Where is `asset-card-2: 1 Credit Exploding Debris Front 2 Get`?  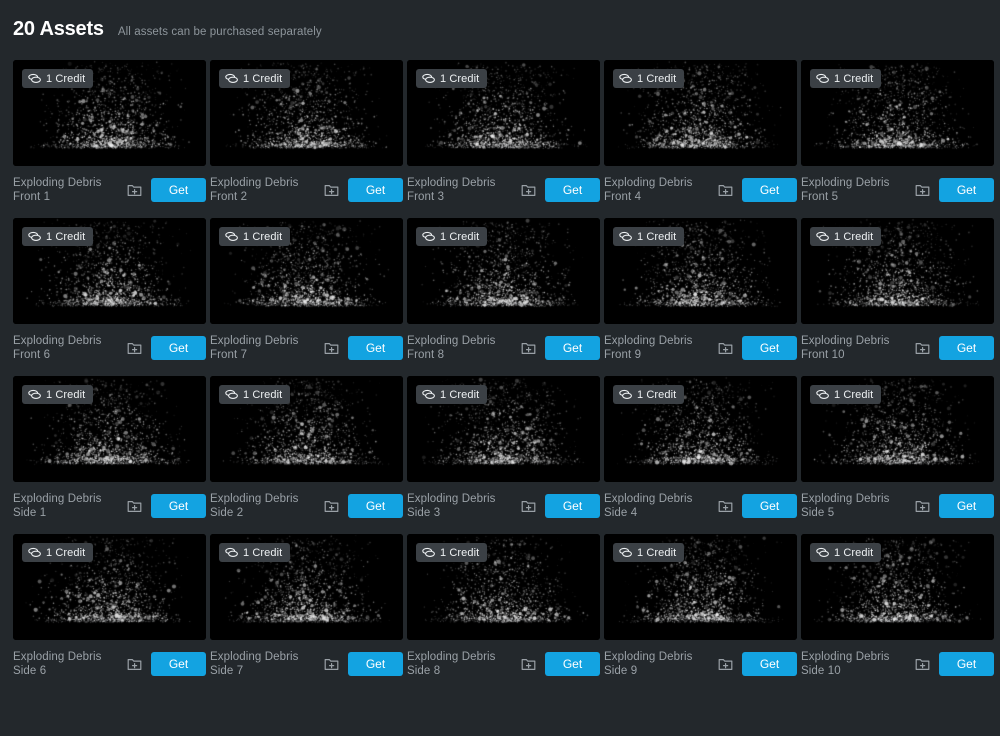 asset-card-2: 1 Credit Exploding Debris Front 2 Get is located at coordinates (306, 132).